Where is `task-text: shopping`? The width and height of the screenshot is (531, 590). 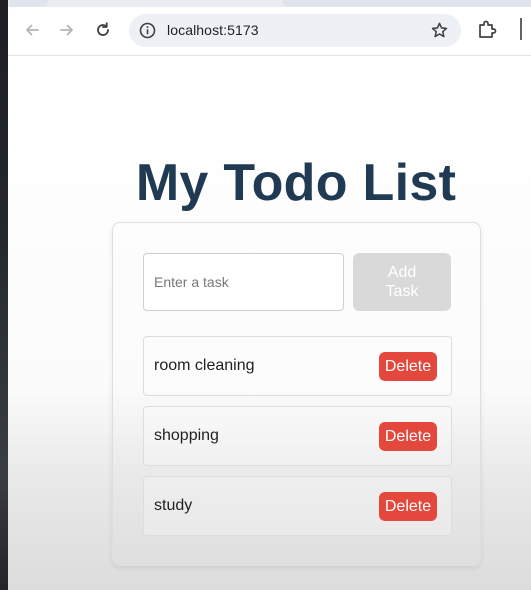
task-text: shopping is located at coordinates (186, 435).